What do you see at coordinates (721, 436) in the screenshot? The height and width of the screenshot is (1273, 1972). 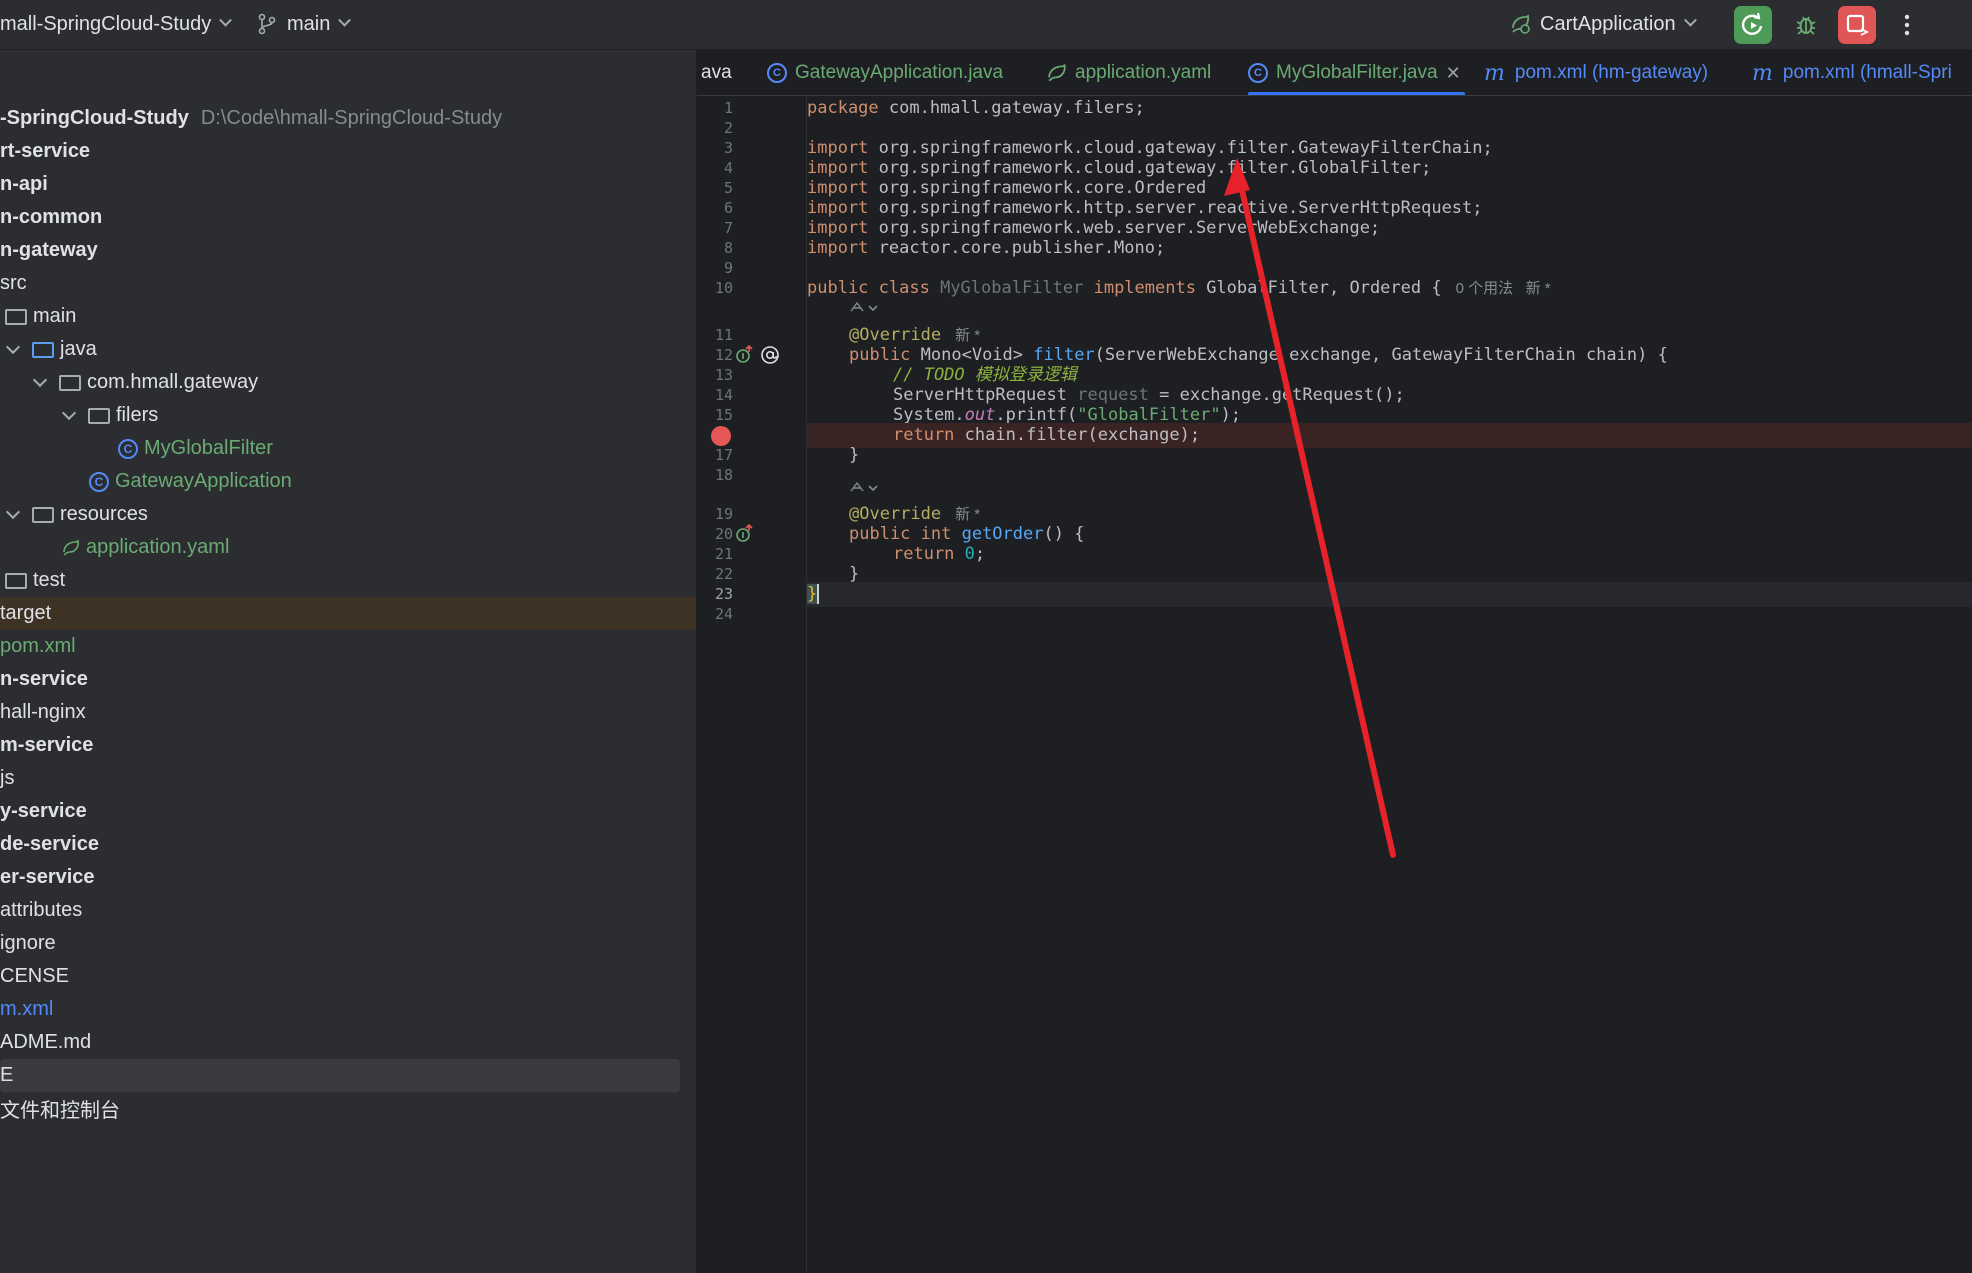 I see `breakpoint-icon` at bounding box center [721, 436].